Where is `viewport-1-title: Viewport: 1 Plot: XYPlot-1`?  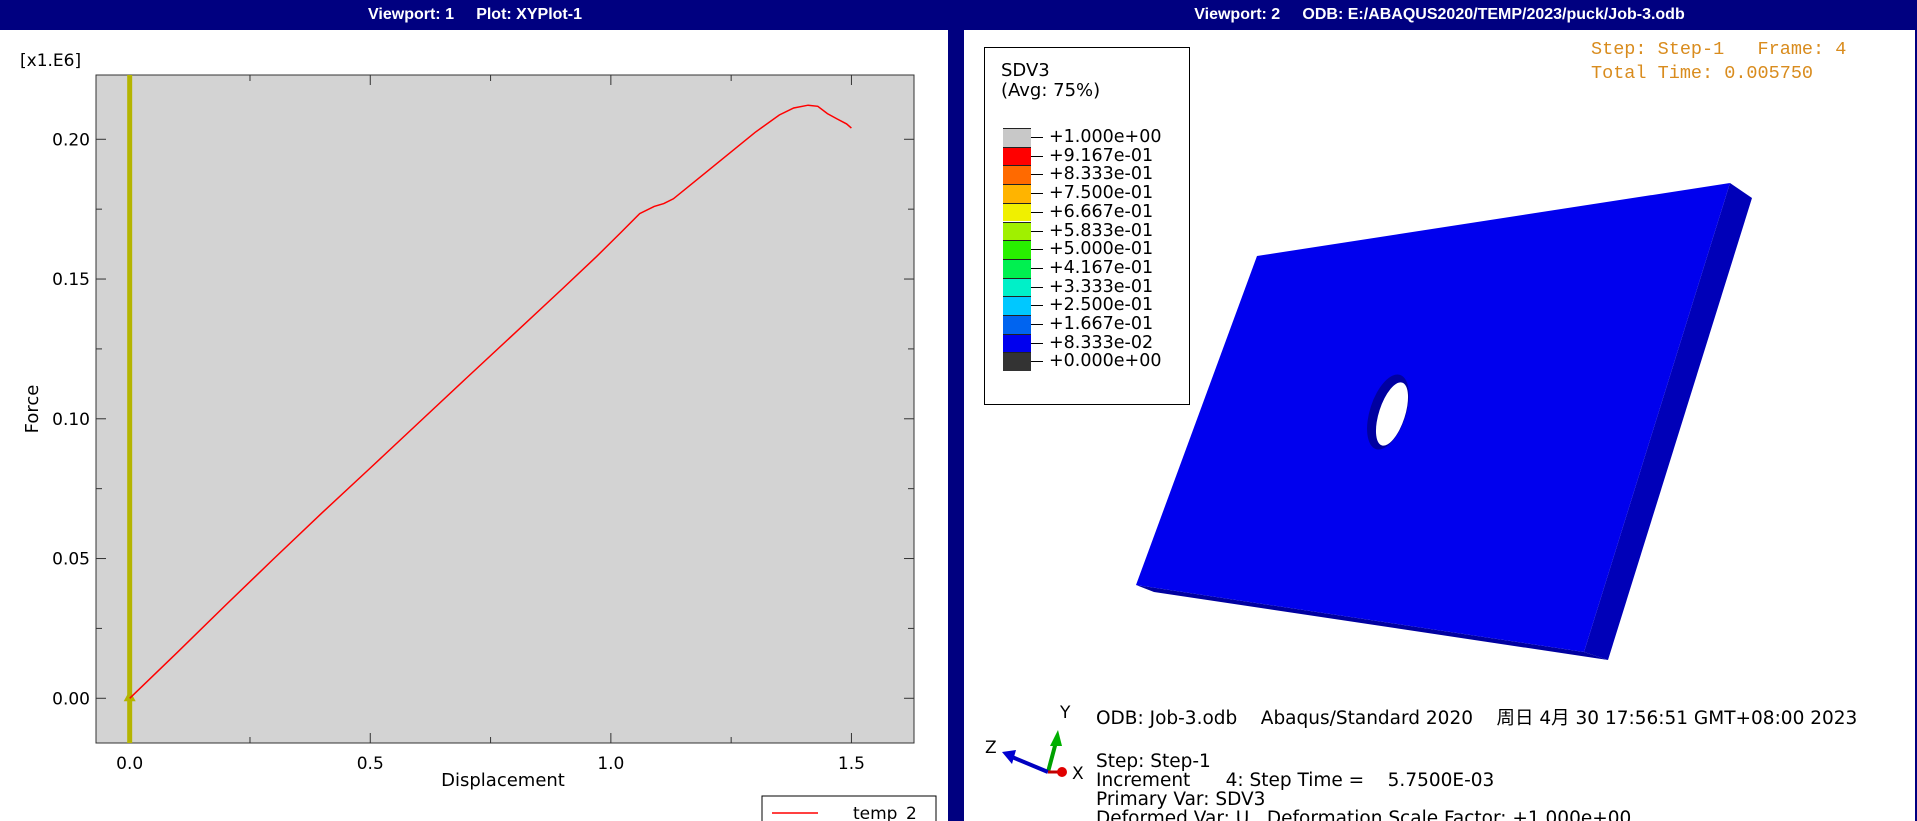 viewport-1-title: Viewport: 1 Plot: XYPlot-1 is located at coordinates (475, 14).